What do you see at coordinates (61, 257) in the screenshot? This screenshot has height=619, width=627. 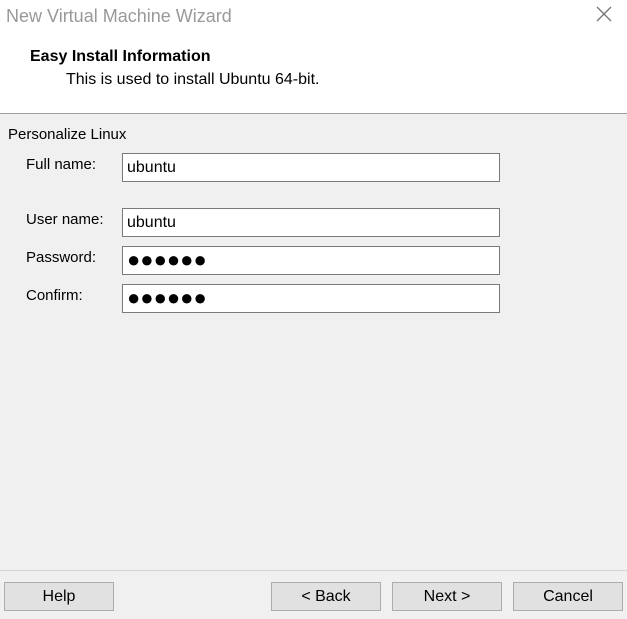 I see `password-label: Password:` at bounding box center [61, 257].